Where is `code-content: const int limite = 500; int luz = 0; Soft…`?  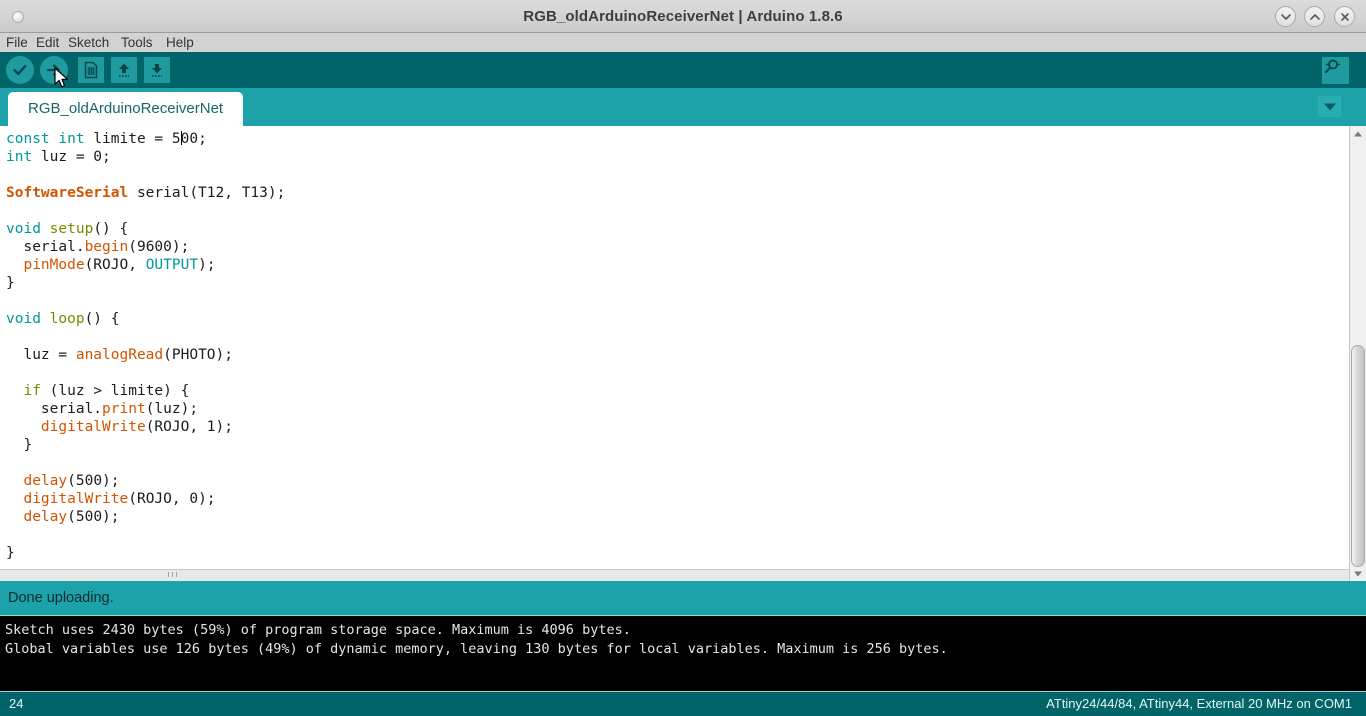
code-content: const int limite = 500; int luz = 0; Soft… is located at coordinates (145, 346).